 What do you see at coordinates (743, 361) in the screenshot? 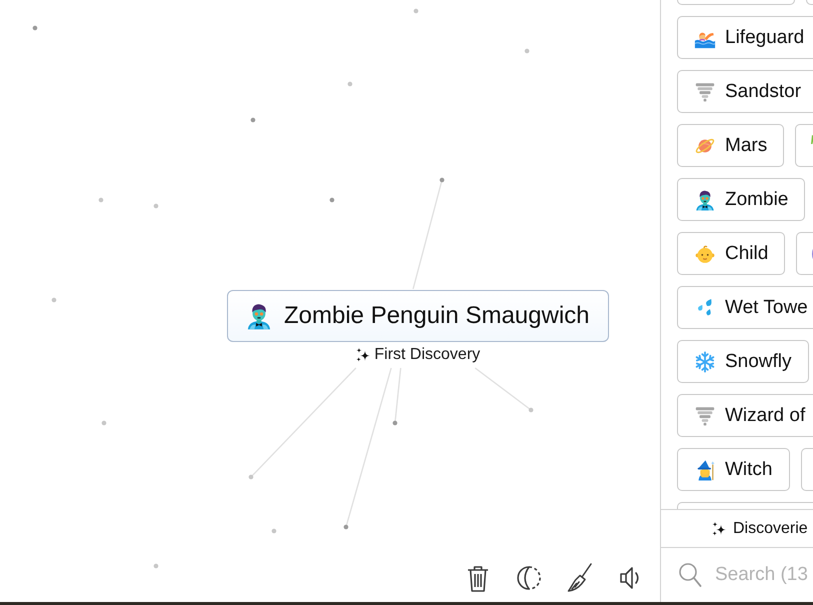
I see `element-tile: Snowfly` at bounding box center [743, 361].